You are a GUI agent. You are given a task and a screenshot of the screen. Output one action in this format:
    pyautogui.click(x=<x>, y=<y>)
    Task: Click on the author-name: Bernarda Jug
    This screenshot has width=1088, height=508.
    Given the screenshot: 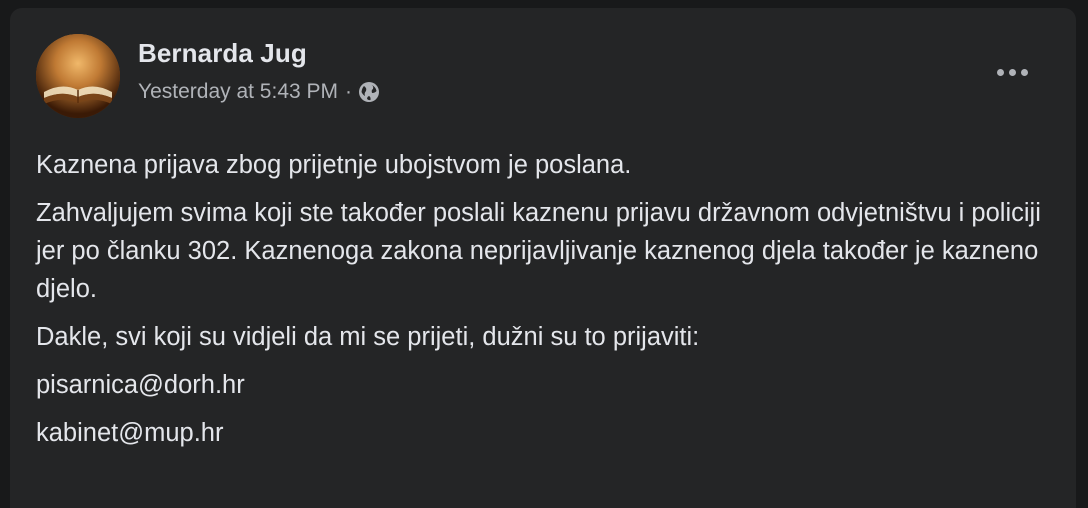 What is the action you would take?
    pyautogui.click(x=222, y=53)
    